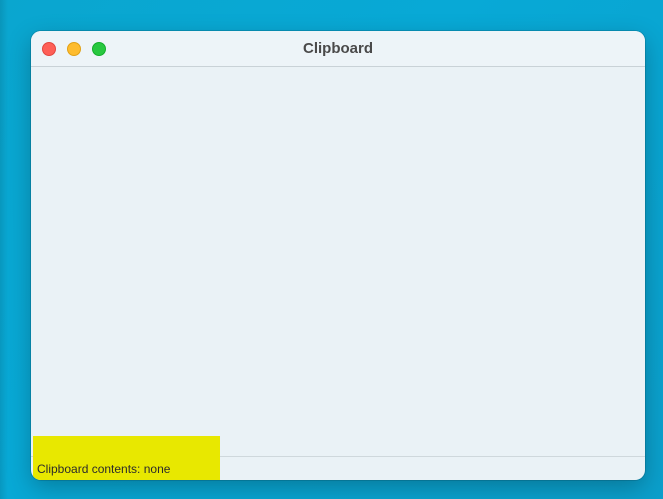 The image size is (663, 499). I want to click on desktop-background, so click(4, 249).